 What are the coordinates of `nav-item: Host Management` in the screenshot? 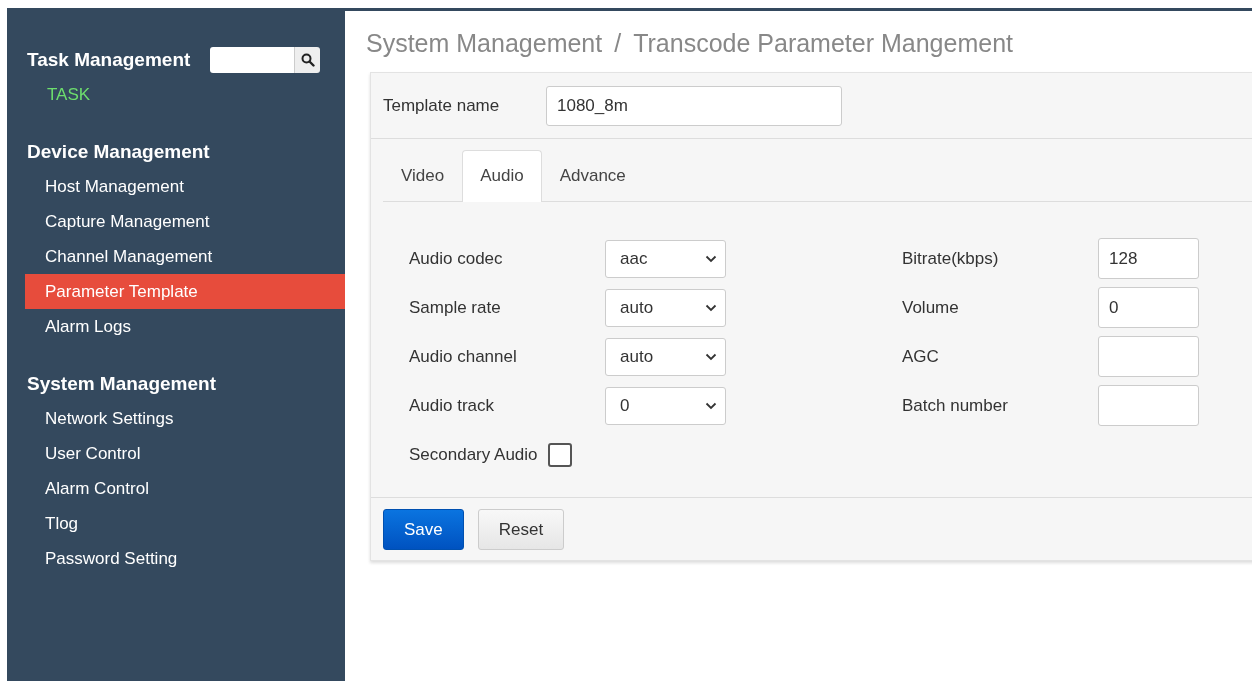 It's located at (185, 186).